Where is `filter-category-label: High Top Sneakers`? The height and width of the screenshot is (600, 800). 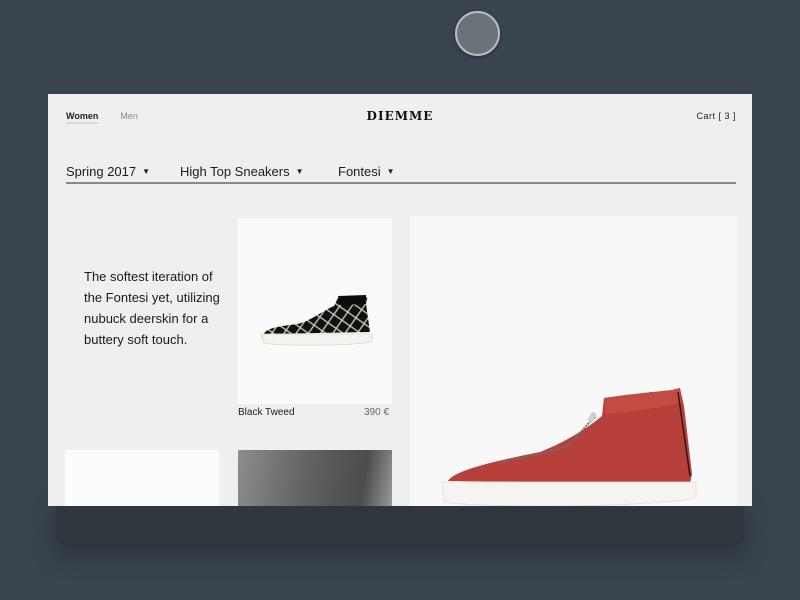 filter-category-label: High Top Sneakers is located at coordinates (235, 171).